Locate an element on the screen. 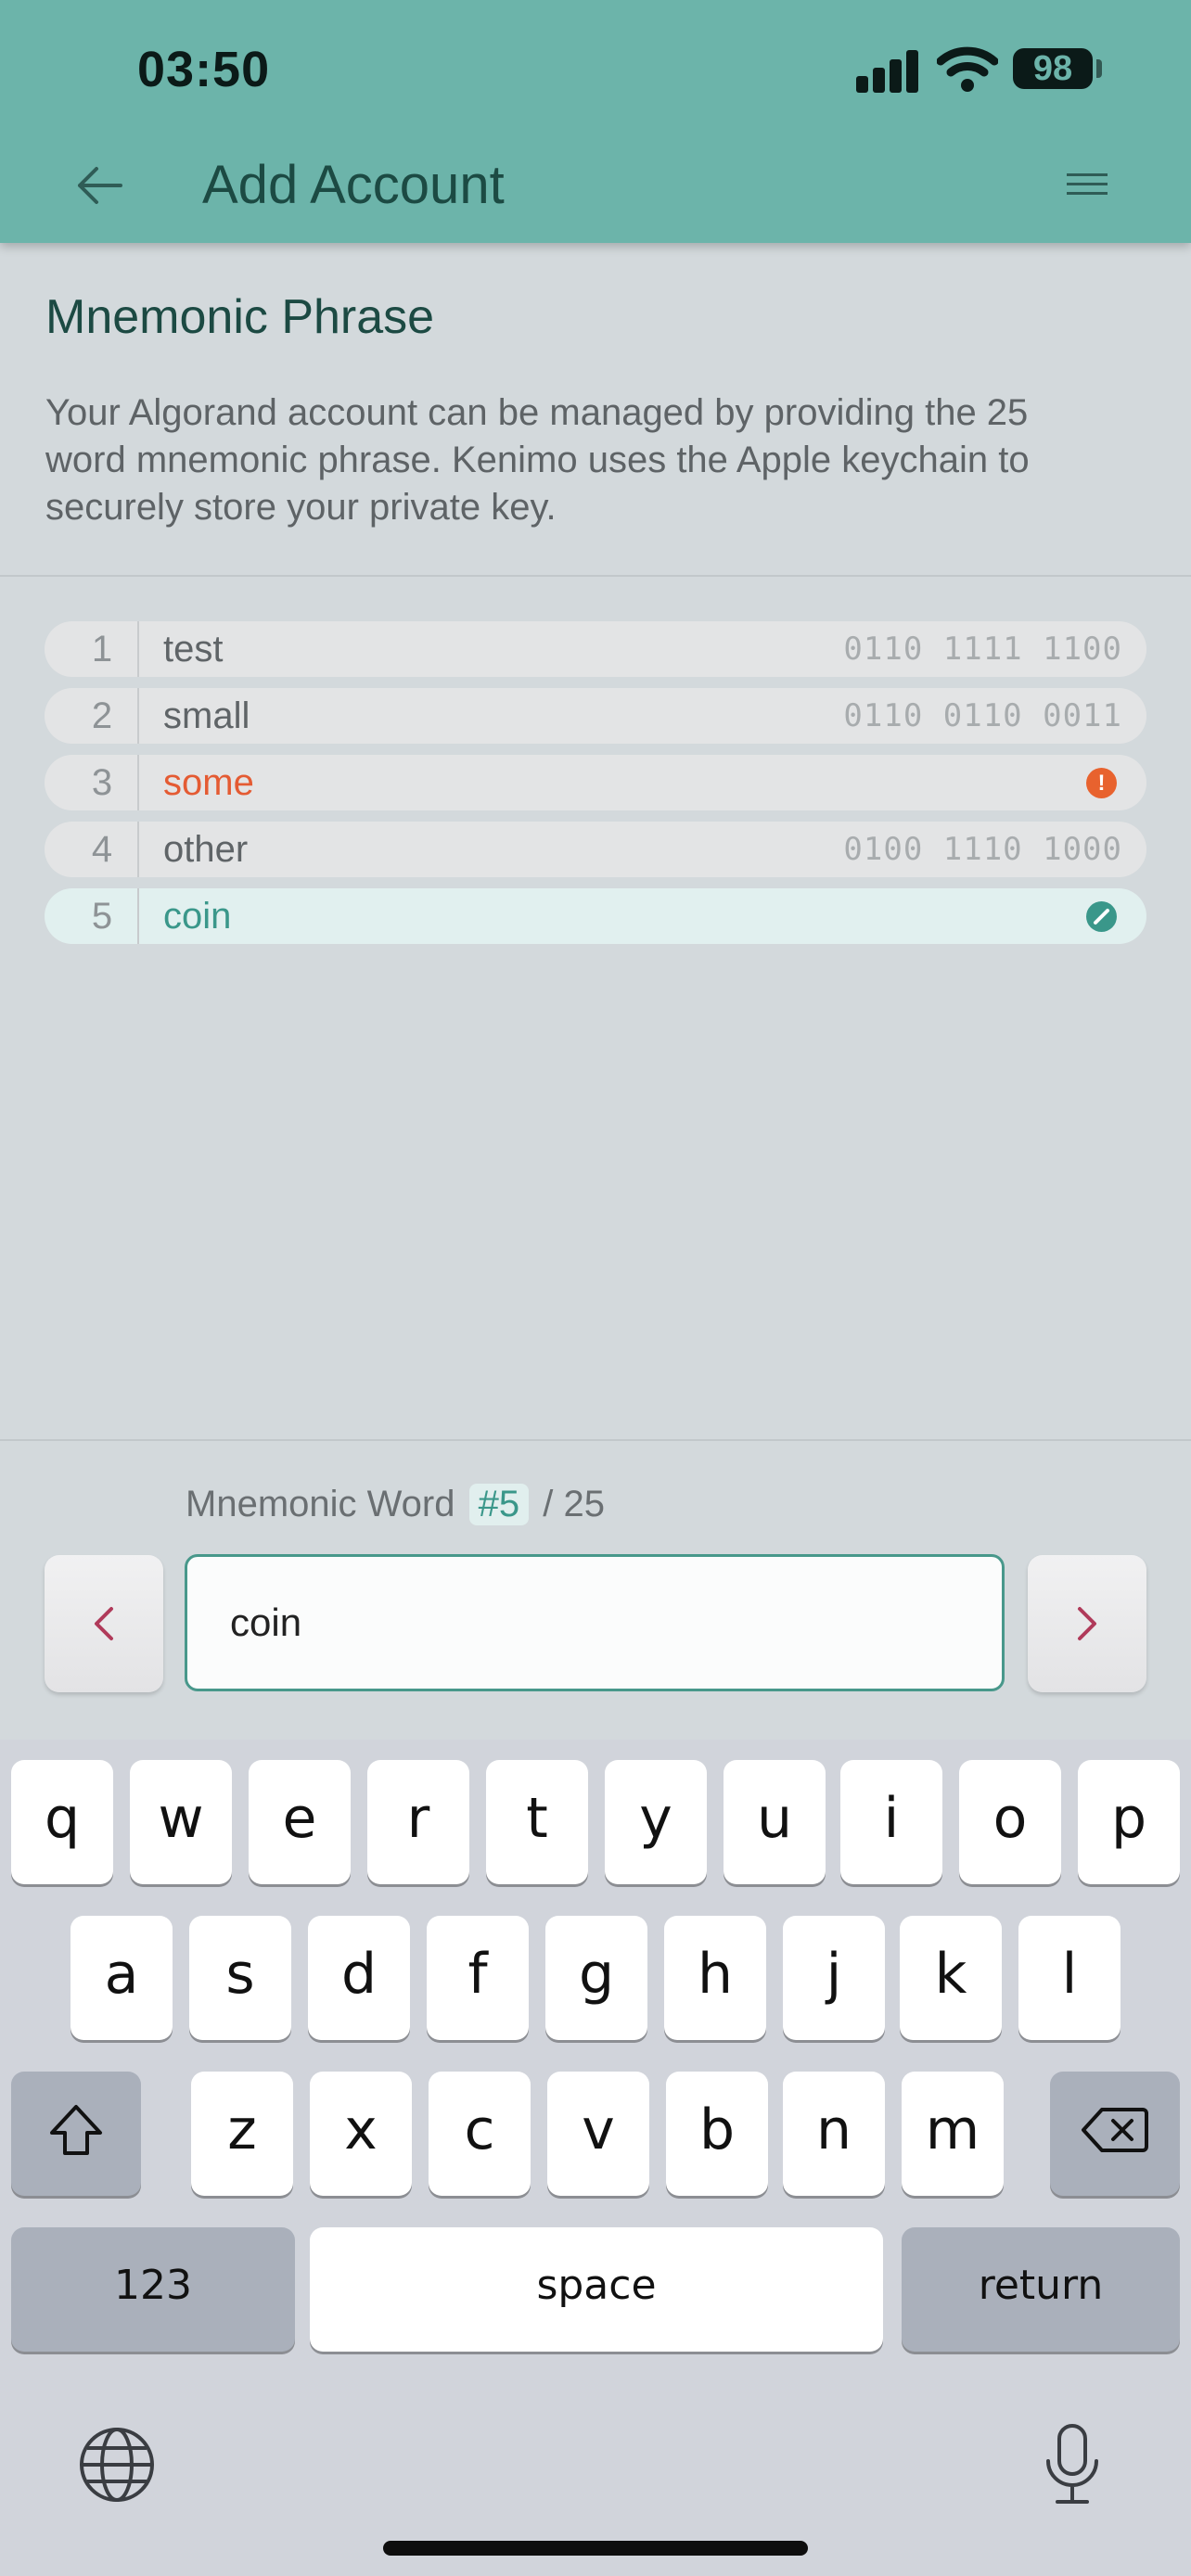 The height and width of the screenshot is (2576, 1191). key-n: n is located at coordinates (834, 2134).